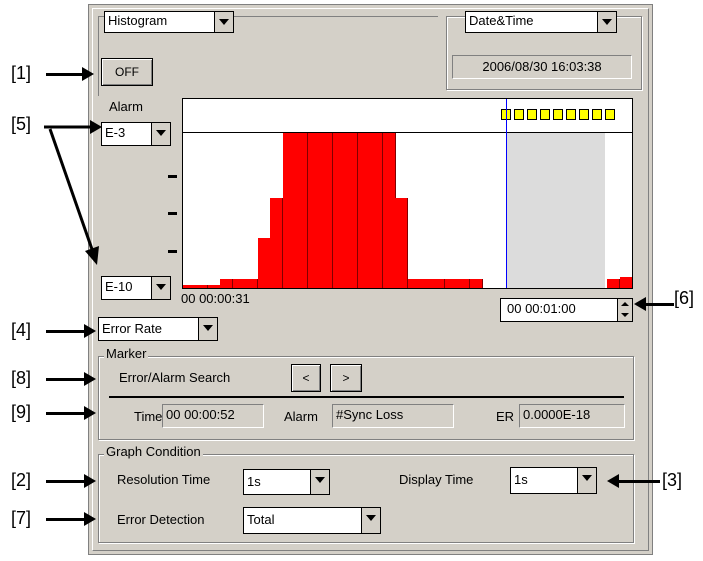  I want to click on off-button: OFF, so click(127, 72).